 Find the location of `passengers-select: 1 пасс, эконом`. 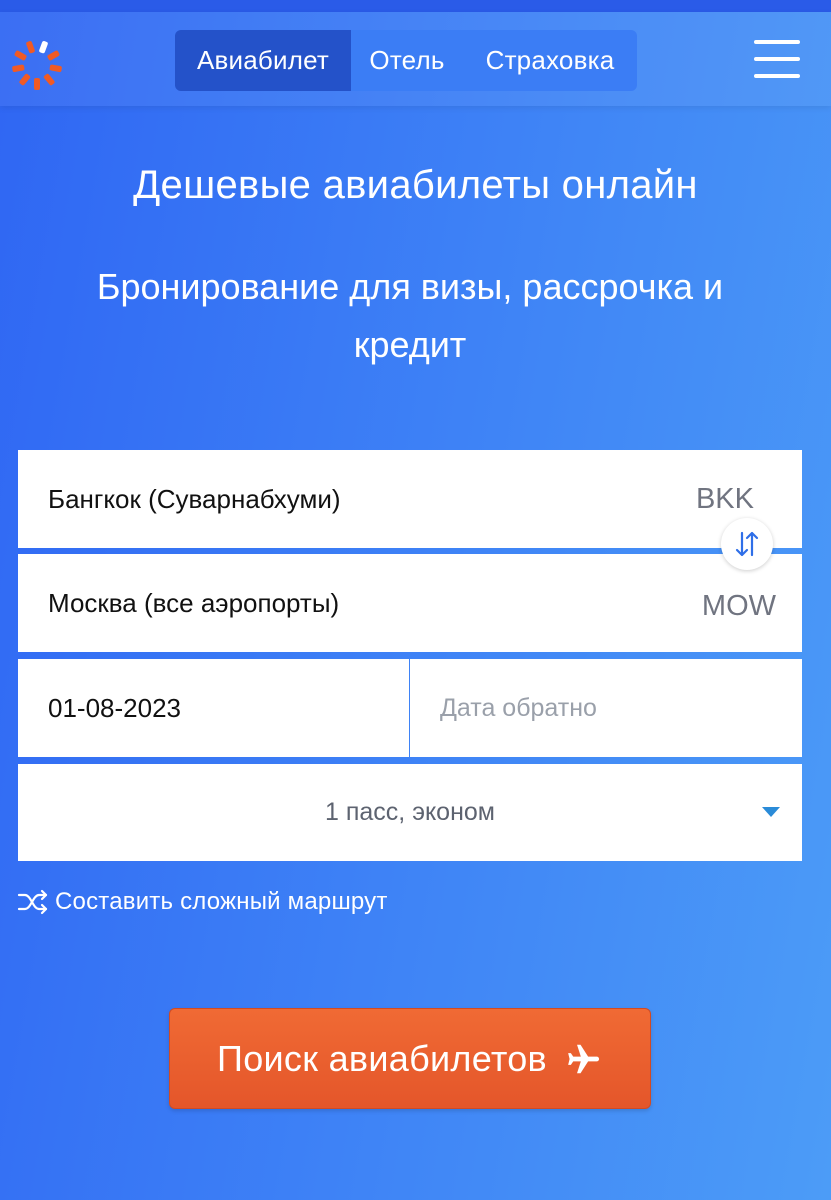

passengers-select: 1 пасс, эконом is located at coordinates (410, 812).